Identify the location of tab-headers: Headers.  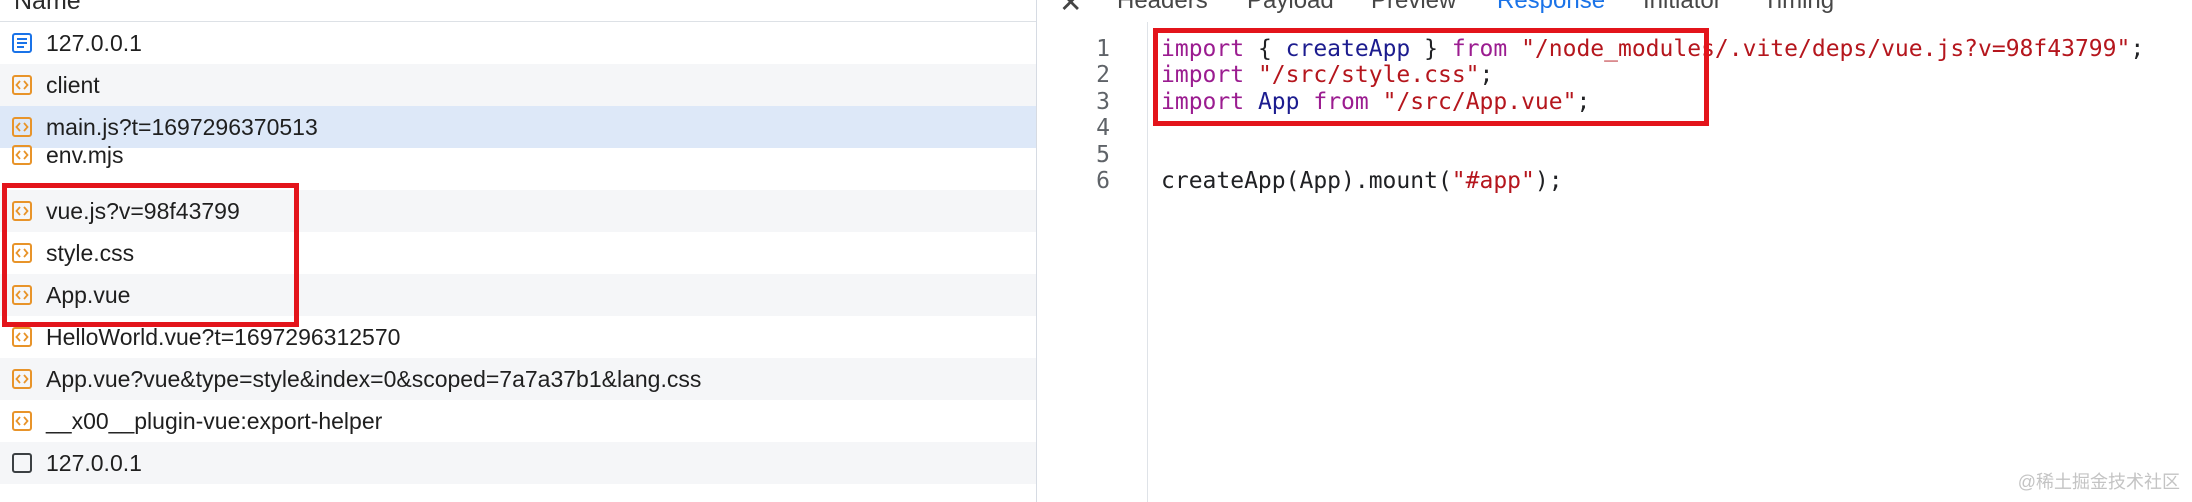
(1162, 7).